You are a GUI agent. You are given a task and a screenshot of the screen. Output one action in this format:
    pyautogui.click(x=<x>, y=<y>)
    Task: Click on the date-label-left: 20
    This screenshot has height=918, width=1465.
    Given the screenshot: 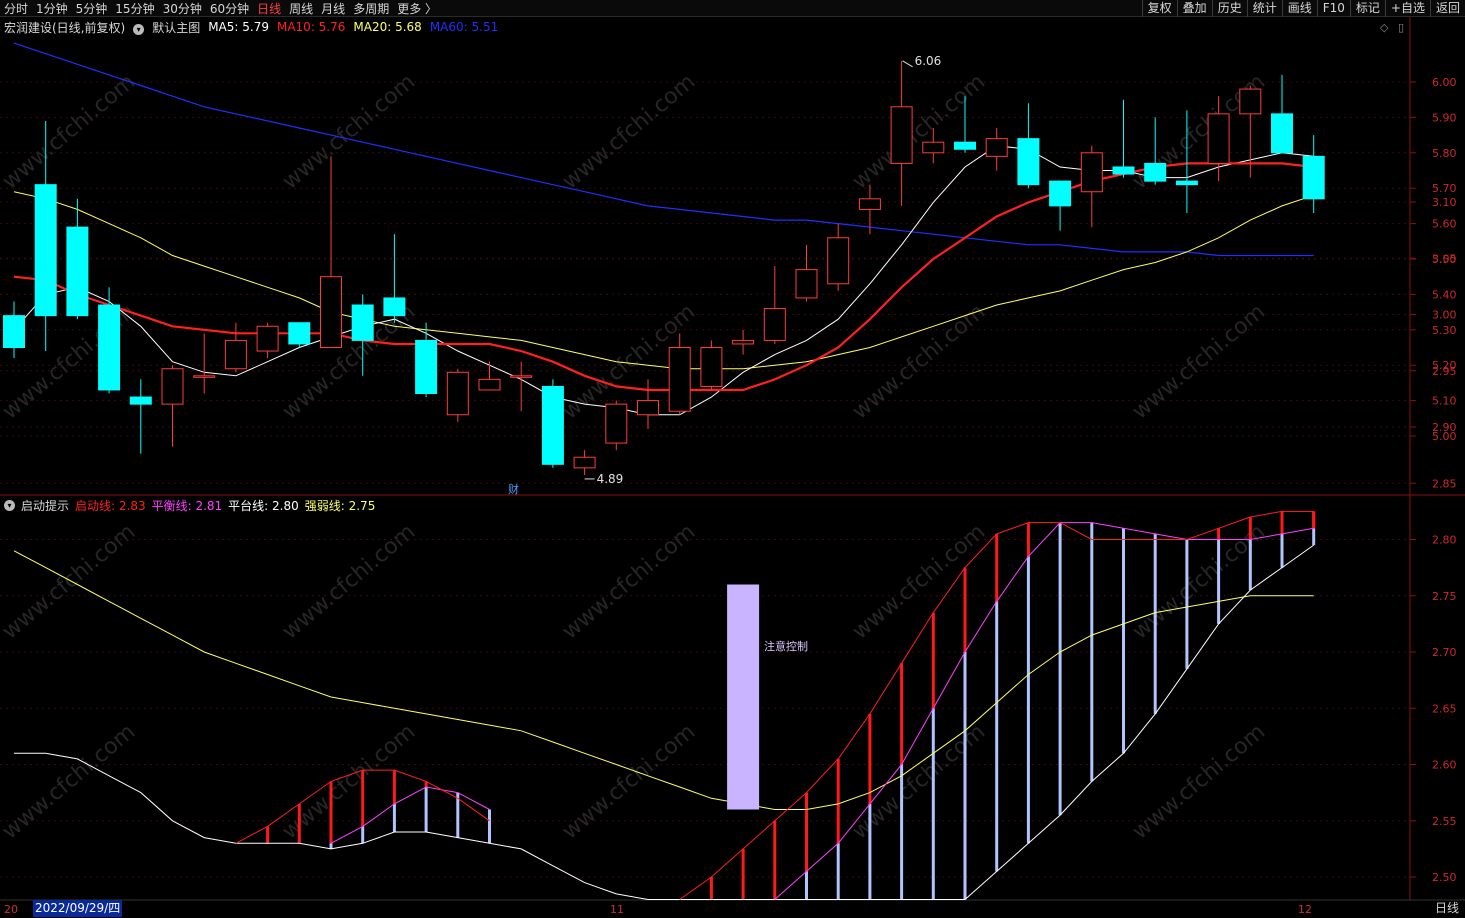 What is the action you would take?
    pyautogui.click(x=11, y=909)
    